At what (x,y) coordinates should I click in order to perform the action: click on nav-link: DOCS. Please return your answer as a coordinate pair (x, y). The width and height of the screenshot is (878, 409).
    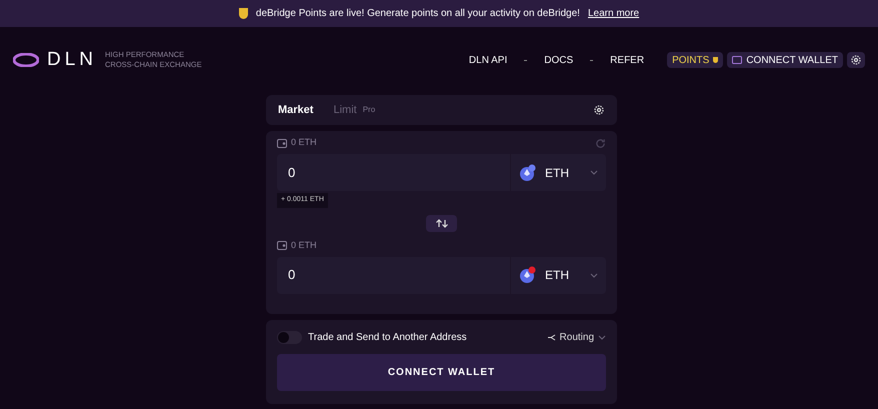
    Looking at the image, I should click on (559, 60).